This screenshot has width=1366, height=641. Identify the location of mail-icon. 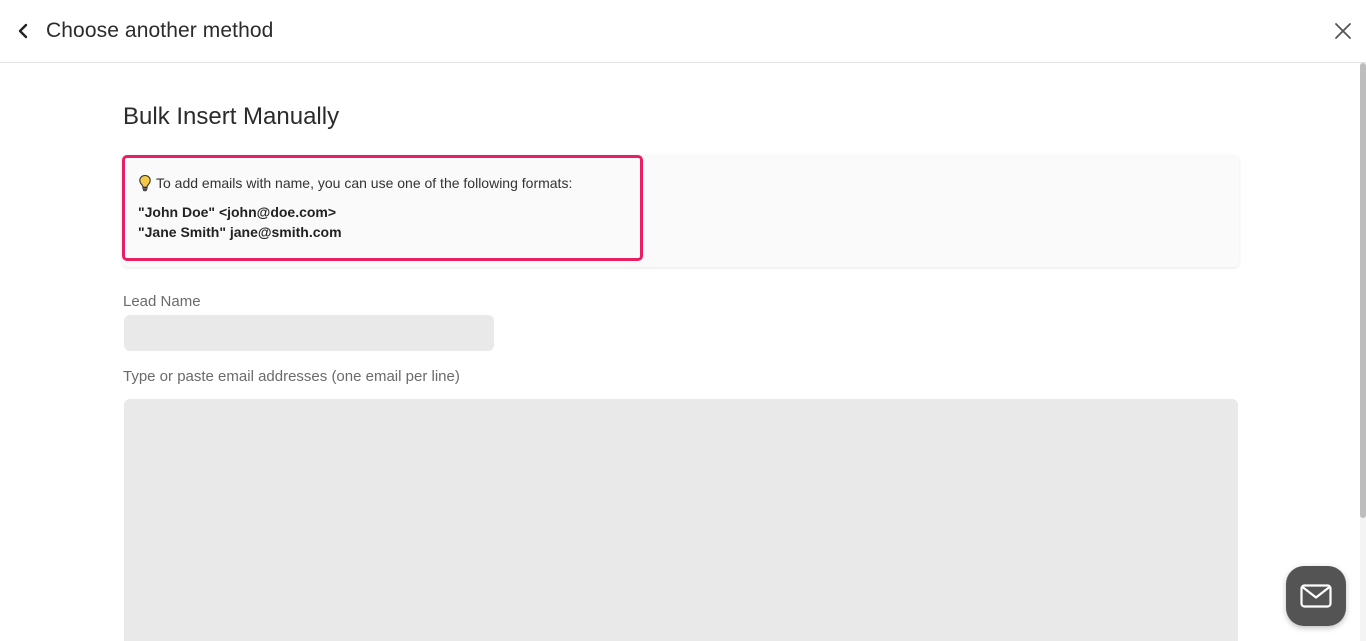
(1316, 596).